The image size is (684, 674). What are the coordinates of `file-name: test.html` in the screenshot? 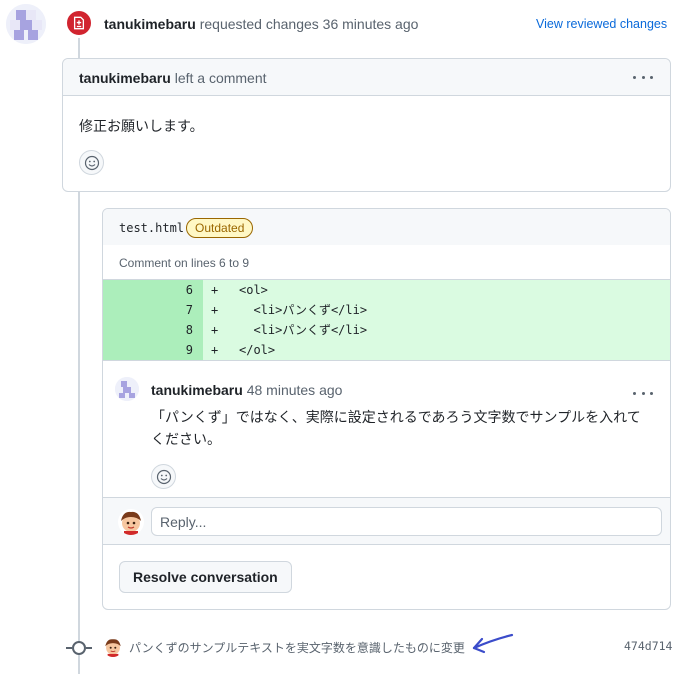 It's located at (151, 228).